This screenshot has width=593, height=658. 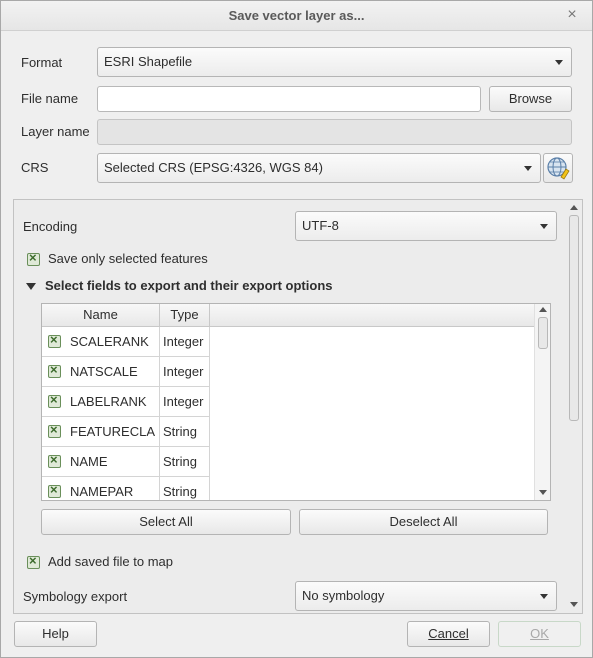 What do you see at coordinates (426, 226) in the screenshot?
I see `encoding-select: UTF-8` at bounding box center [426, 226].